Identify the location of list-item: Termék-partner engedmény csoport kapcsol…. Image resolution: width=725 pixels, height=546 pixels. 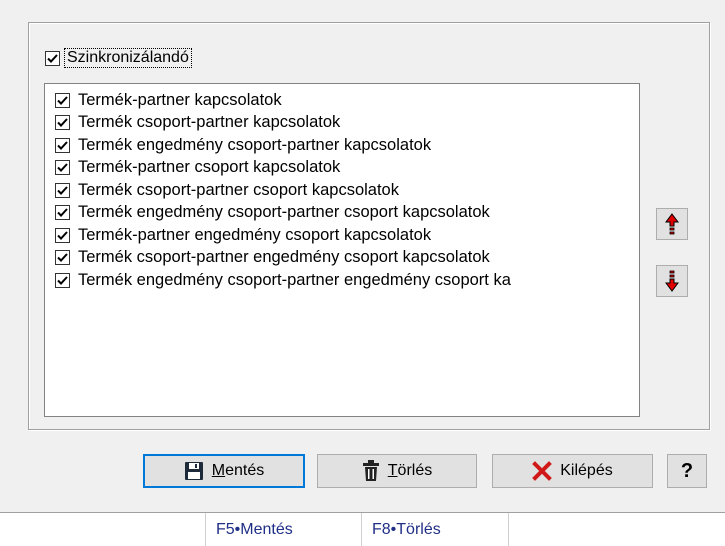
(347, 235).